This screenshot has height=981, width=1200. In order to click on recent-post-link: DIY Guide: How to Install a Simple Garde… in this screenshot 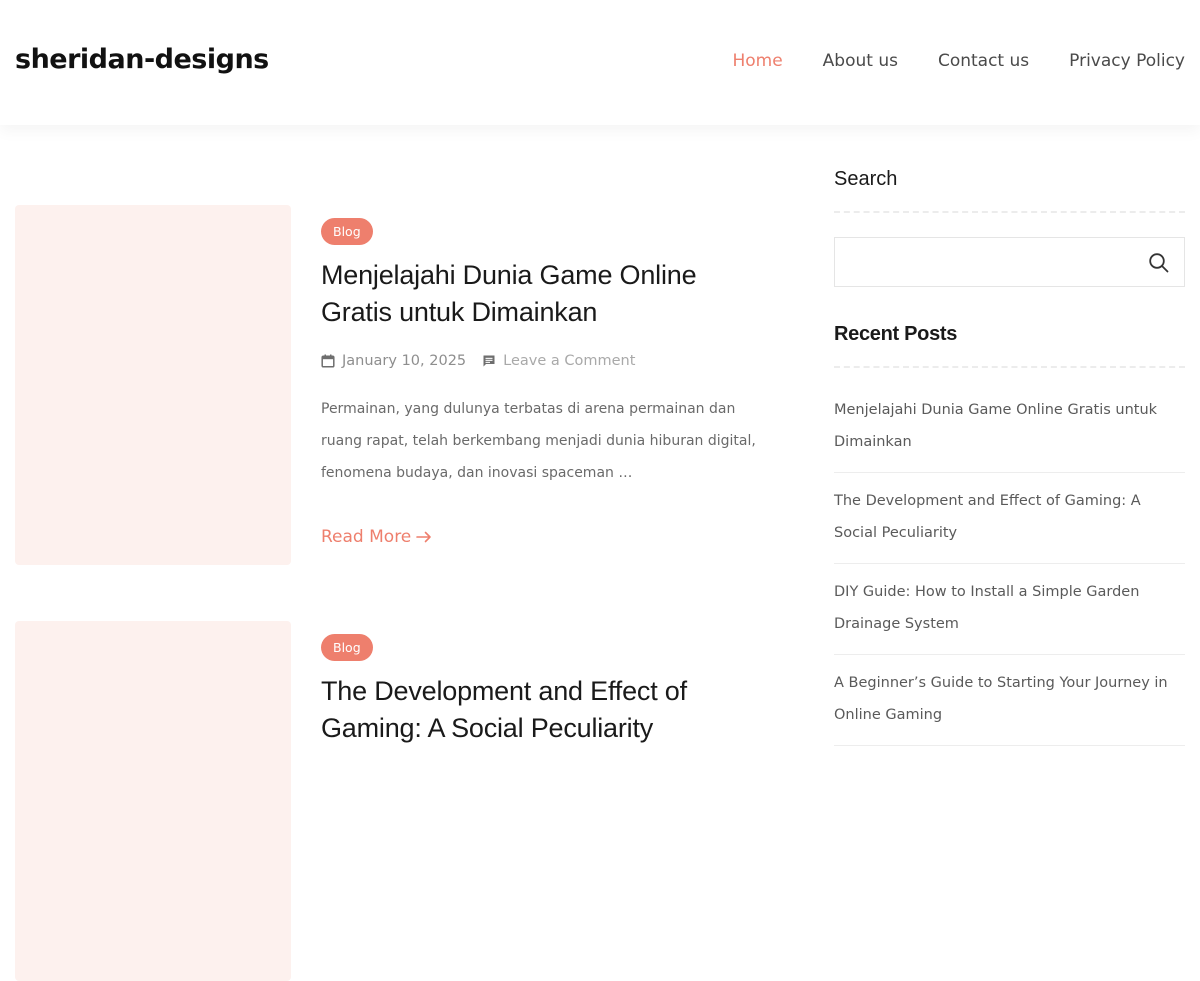, I will do `click(1009, 609)`.